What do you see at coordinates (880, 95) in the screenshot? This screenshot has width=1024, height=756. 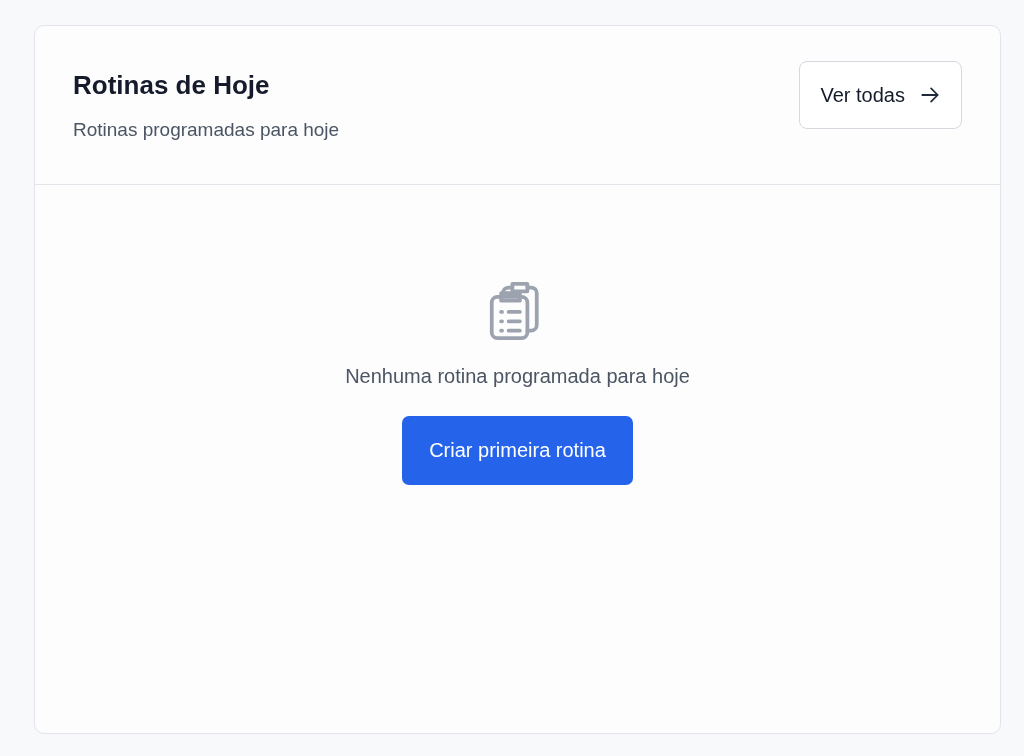 I see `view-all-button: Ver todas` at bounding box center [880, 95].